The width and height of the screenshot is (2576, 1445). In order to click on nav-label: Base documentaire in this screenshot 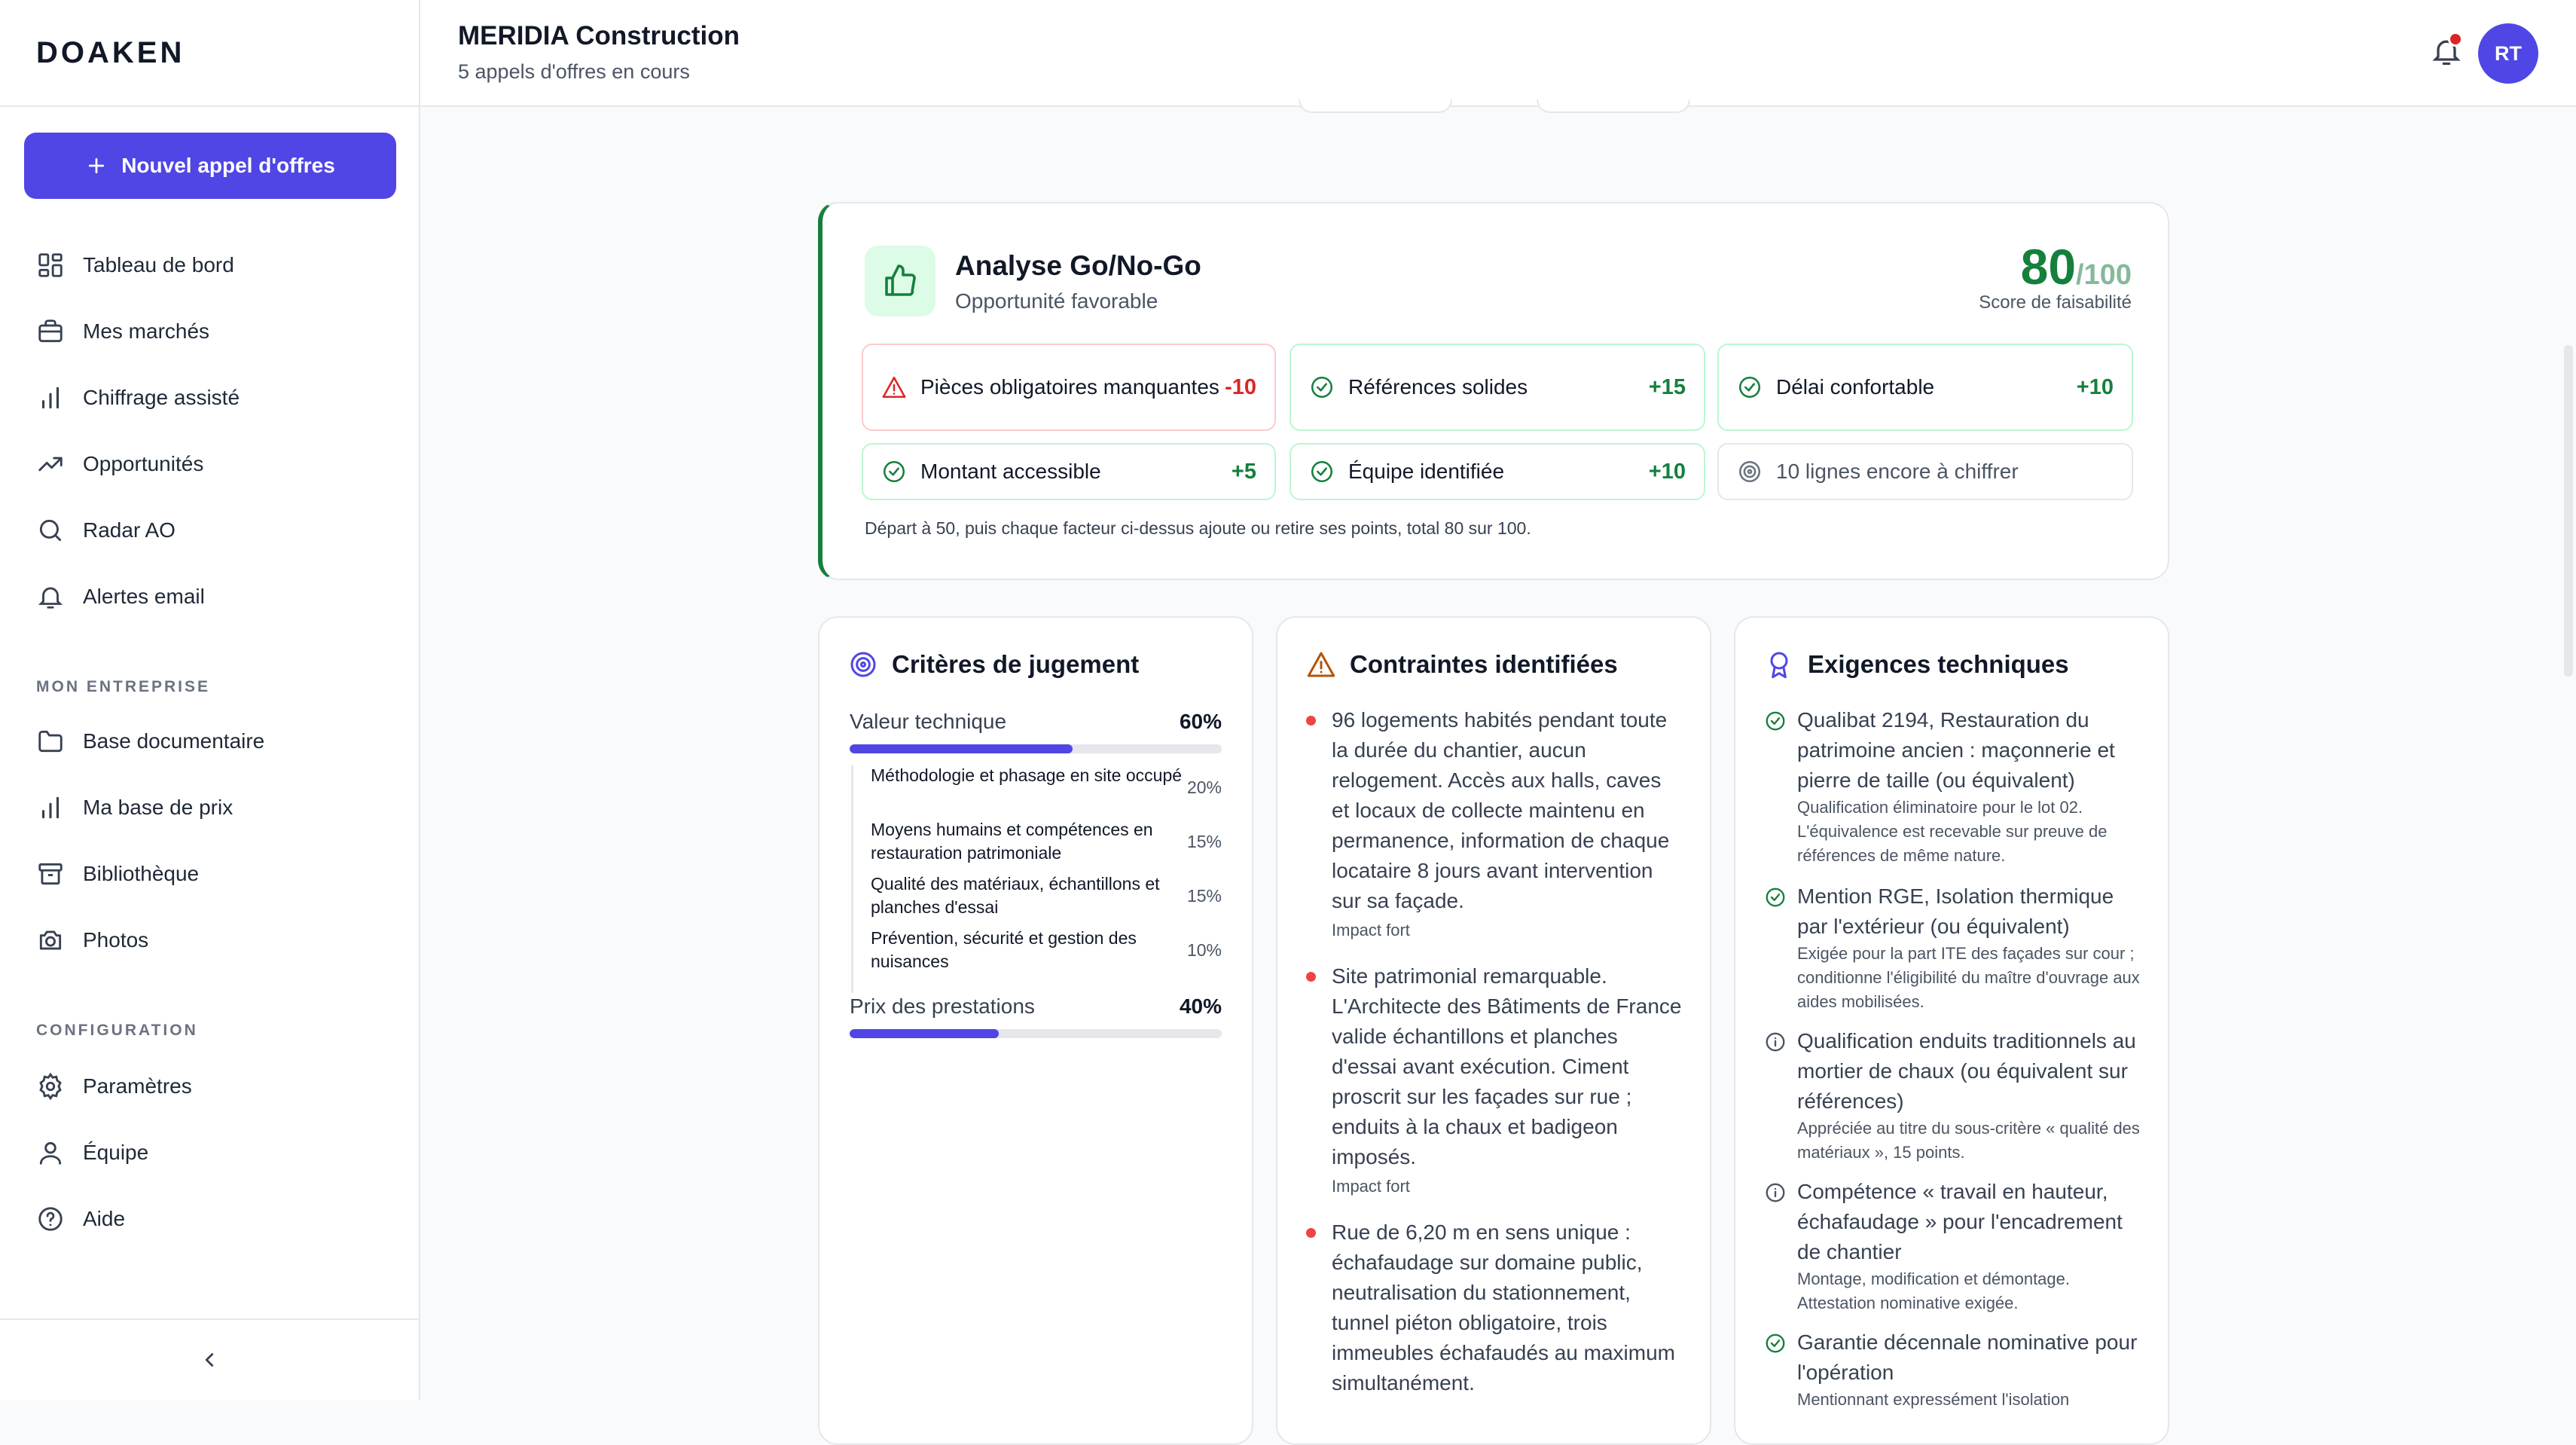, I will do `click(174, 741)`.